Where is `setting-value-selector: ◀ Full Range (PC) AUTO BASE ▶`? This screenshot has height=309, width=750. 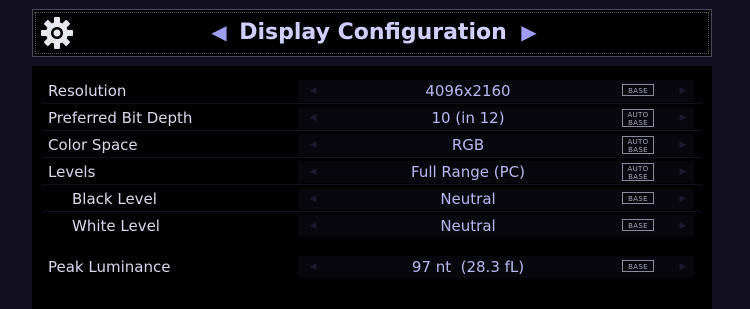 setting-value-selector: ◀ Full Range (PC) AUTO BASE ▶ is located at coordinates (496, 172).